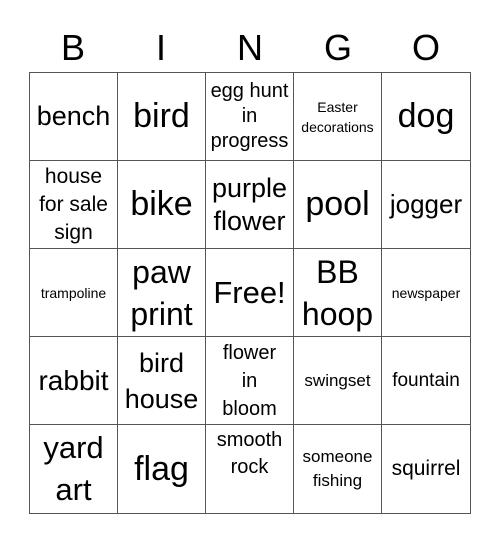 Image resolution: width=500 pixels, height=544 pixels. I want to click on cell-label: purple flower, so click(249, 204).